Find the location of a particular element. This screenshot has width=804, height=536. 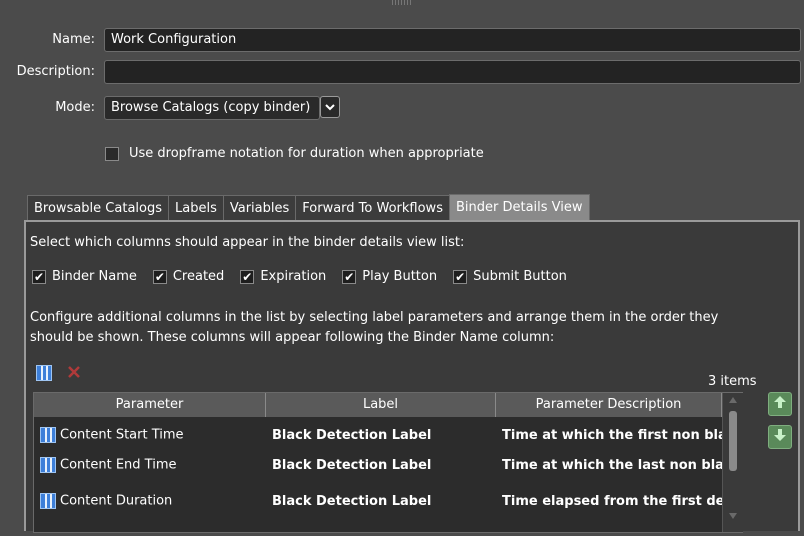

row-parameter-cell: Content End Time is located at coordinates (150, 465).